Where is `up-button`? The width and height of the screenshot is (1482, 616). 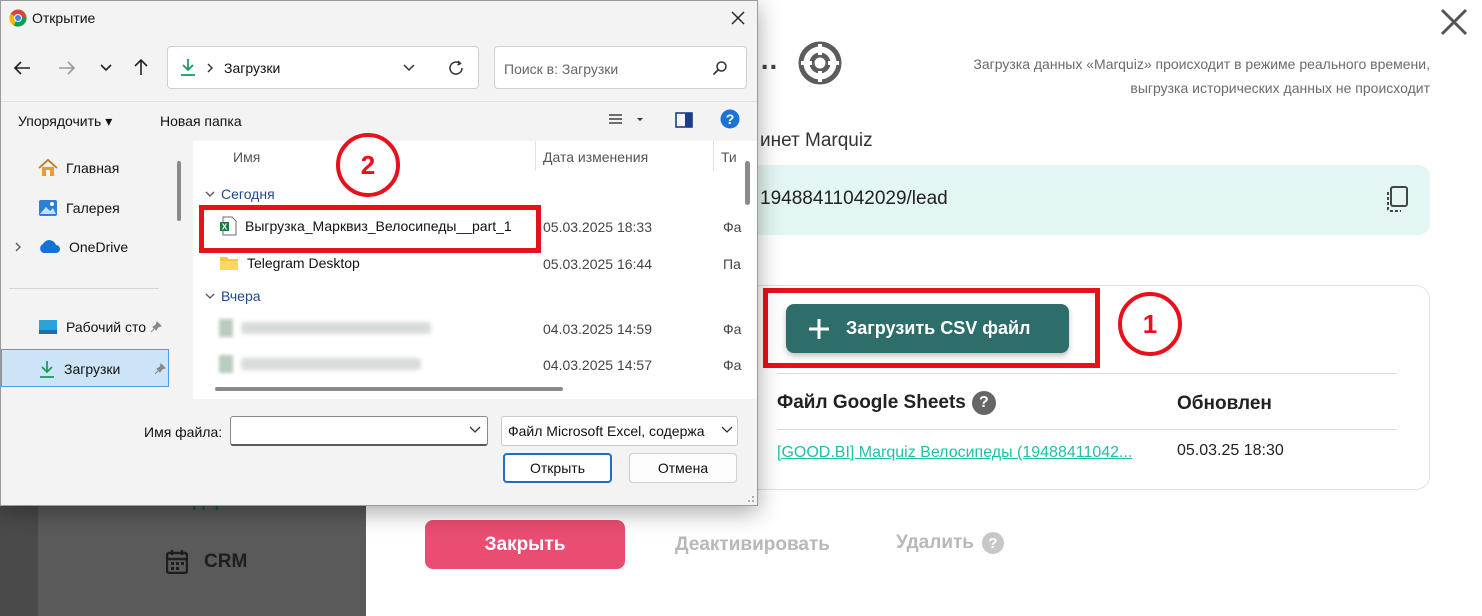
up-button is located at coordinates (141, 67).